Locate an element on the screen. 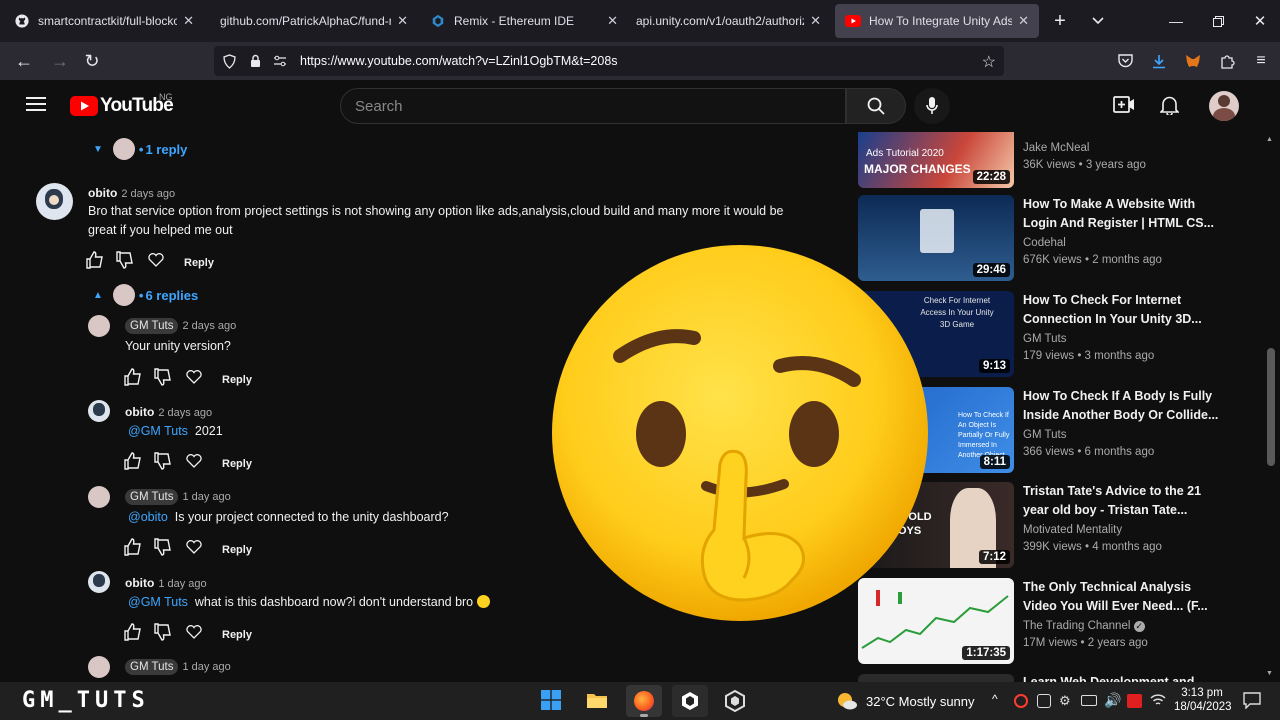  reload-icon: ↻ is located at coordinates (92, 61).